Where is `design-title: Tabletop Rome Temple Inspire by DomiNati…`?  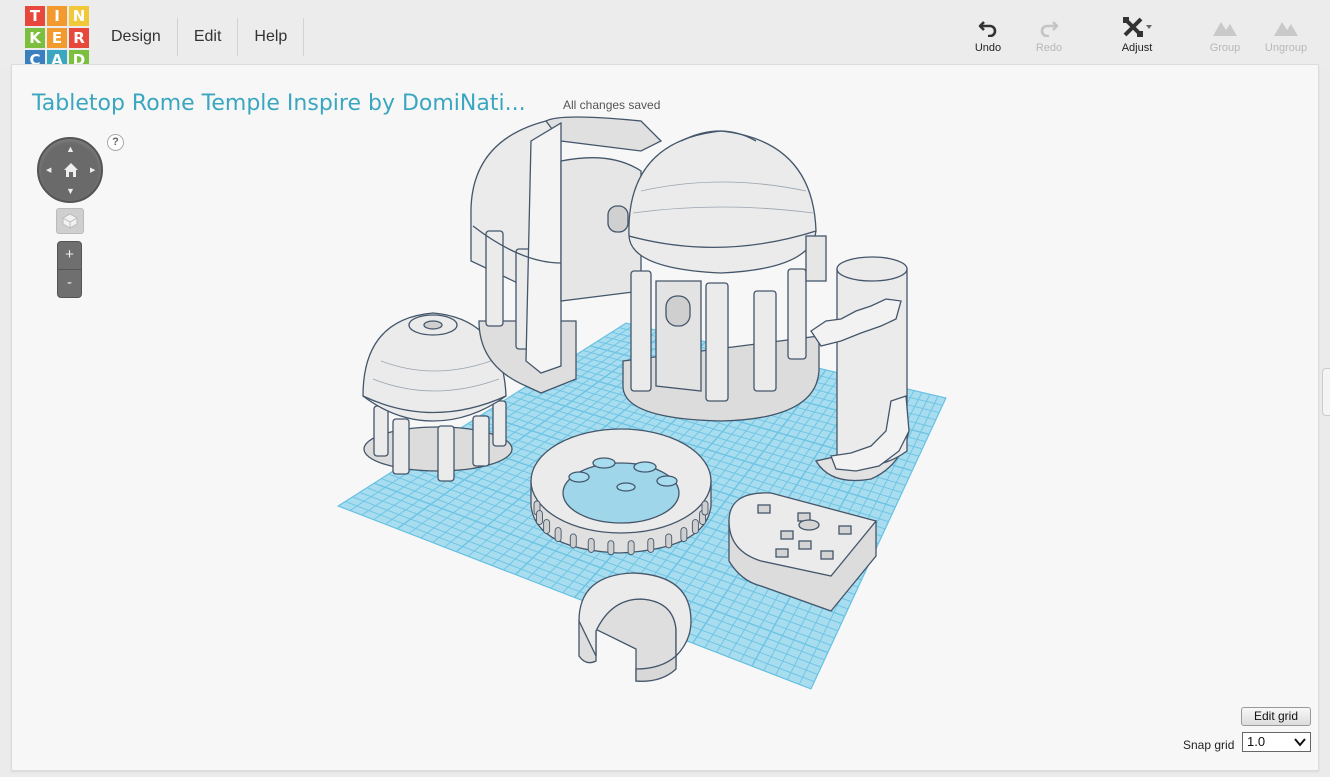 design-title: Tabletop Rome Temple Inspire by DomiNati… is located at coordinates (279, 103).